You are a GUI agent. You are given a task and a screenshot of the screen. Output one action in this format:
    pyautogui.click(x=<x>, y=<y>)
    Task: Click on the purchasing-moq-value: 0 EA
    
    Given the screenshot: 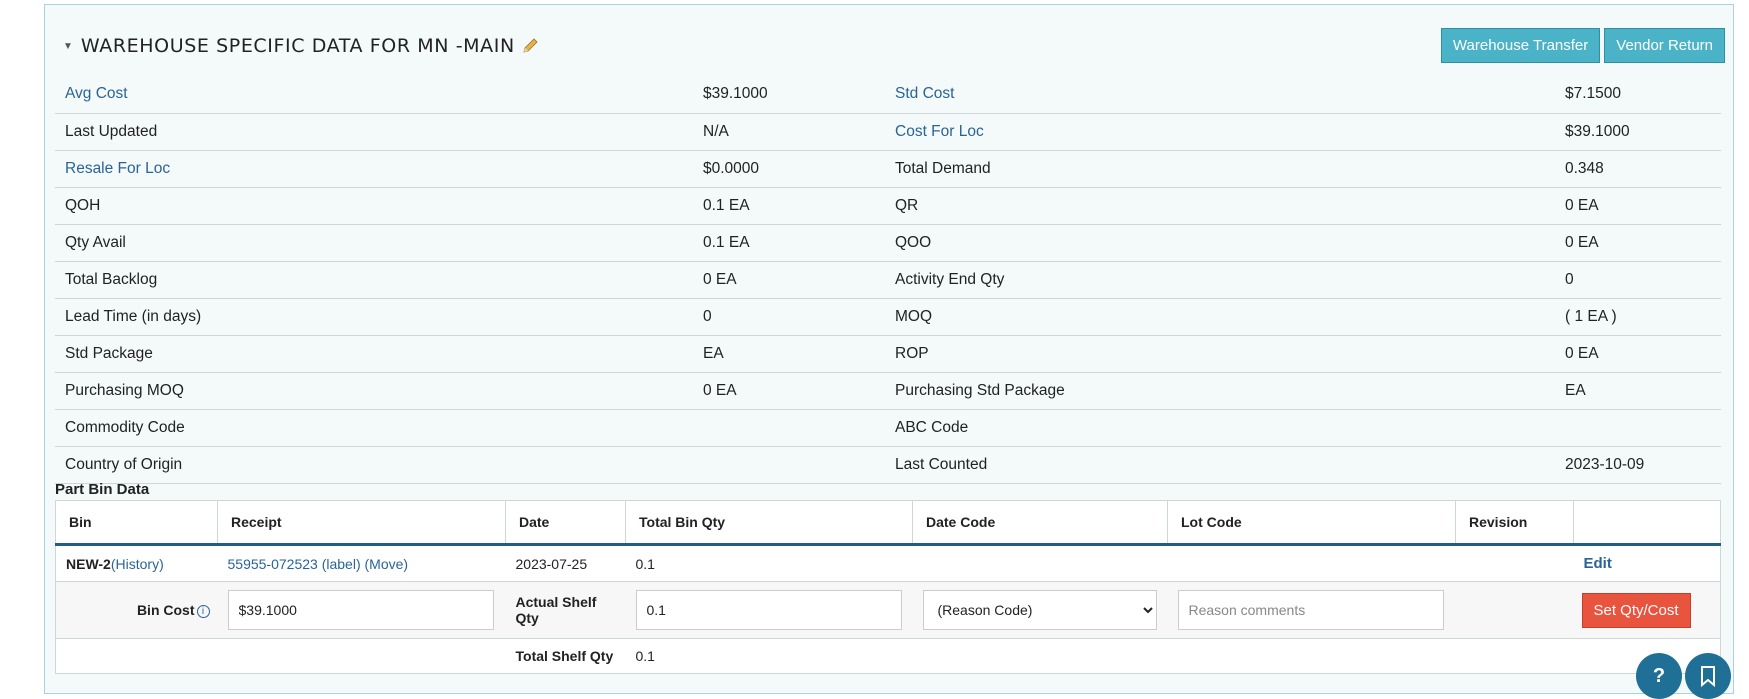 What is the action you would take?
    pyautogui.click(x=670, y=391)
    